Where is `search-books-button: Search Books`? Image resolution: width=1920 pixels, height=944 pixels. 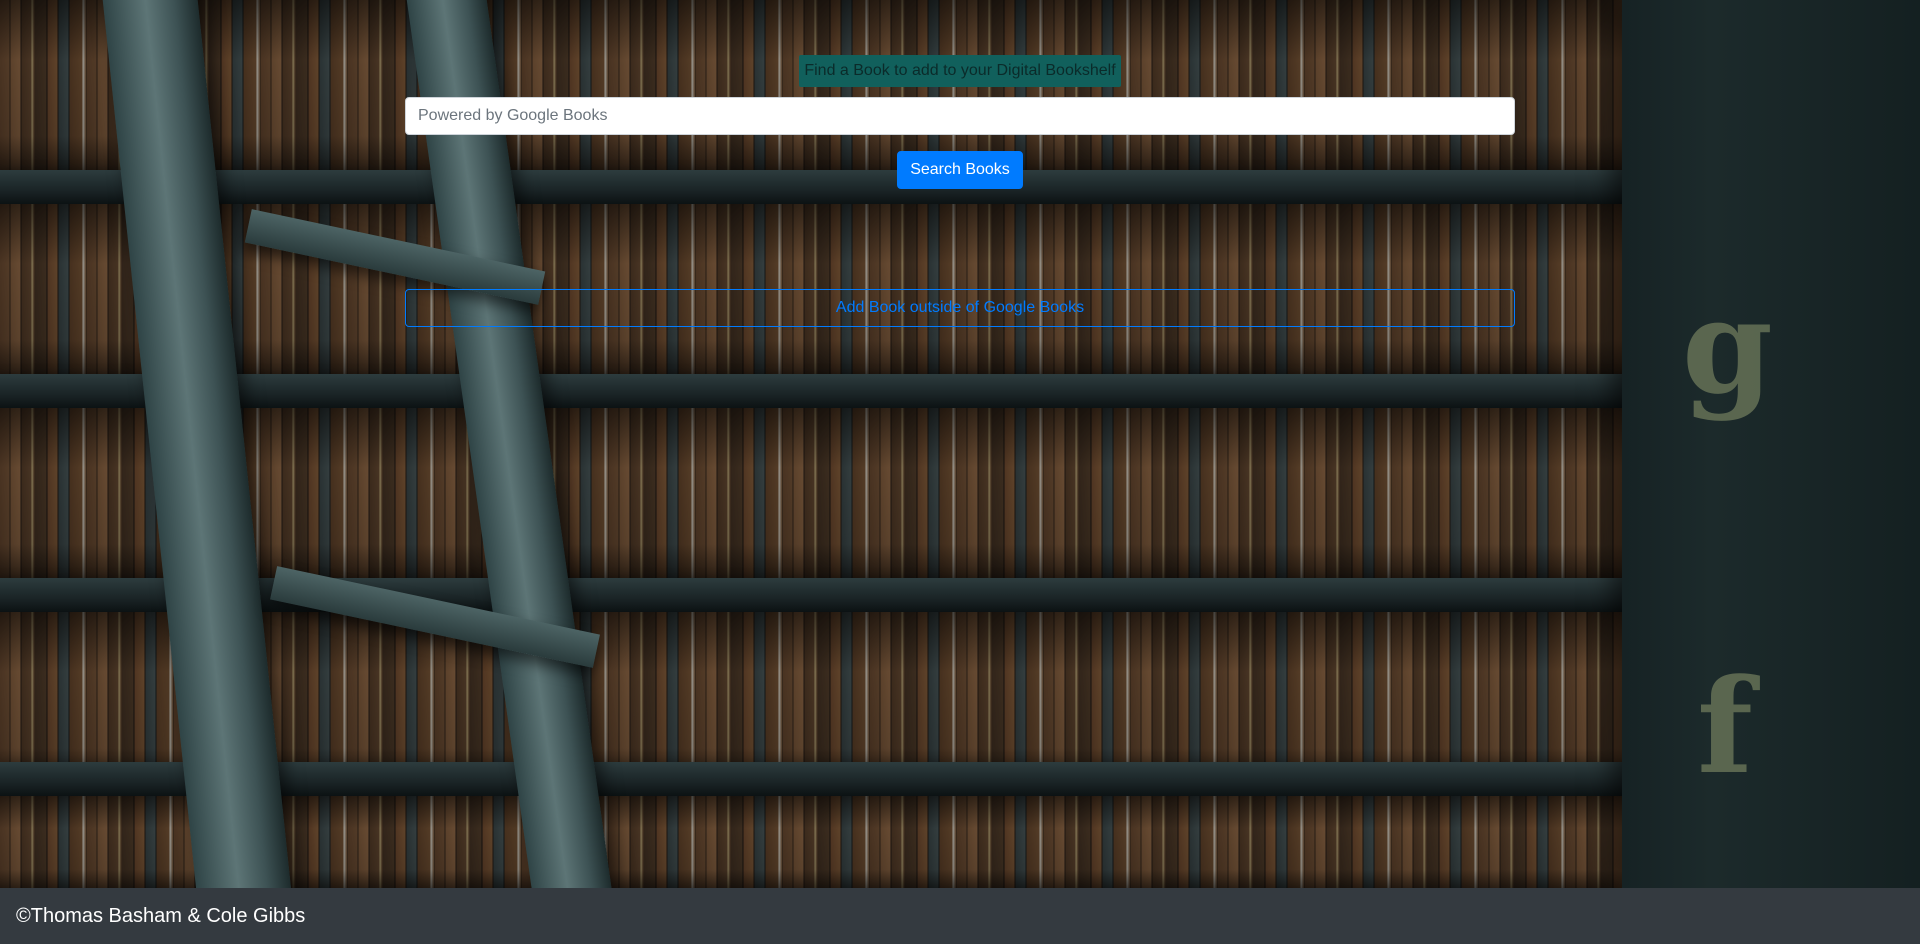 search-books-button: Search Books is located at coordinates (960, 170).